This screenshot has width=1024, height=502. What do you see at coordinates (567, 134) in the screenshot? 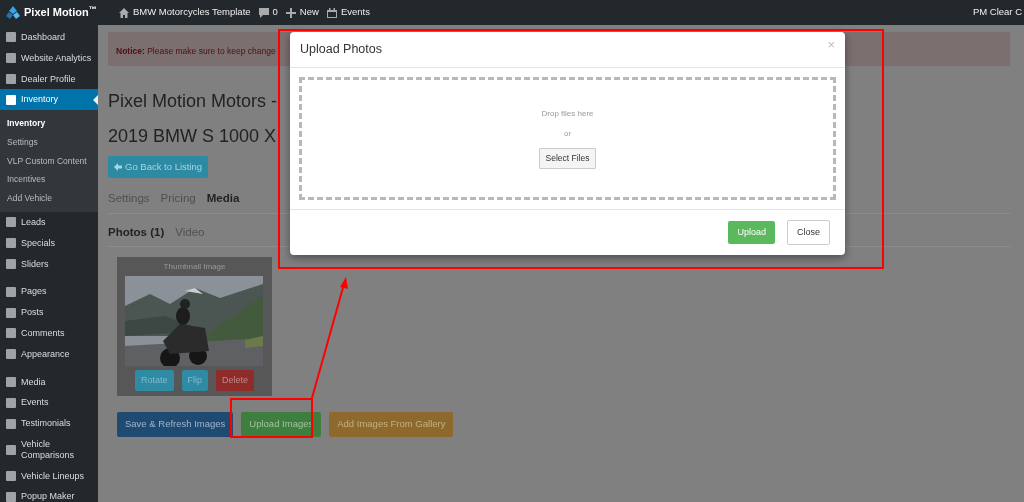
I see `or-label: or` at bounding box center [567, 134].